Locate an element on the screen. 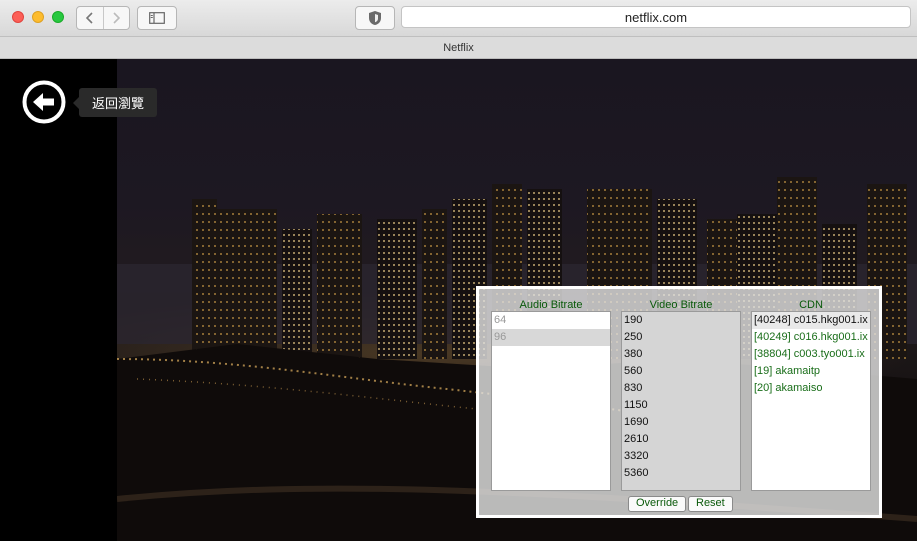 This screenshot has width=917, height=541. audio-bitrate-option: 64 is located at coordinates (551, 320).